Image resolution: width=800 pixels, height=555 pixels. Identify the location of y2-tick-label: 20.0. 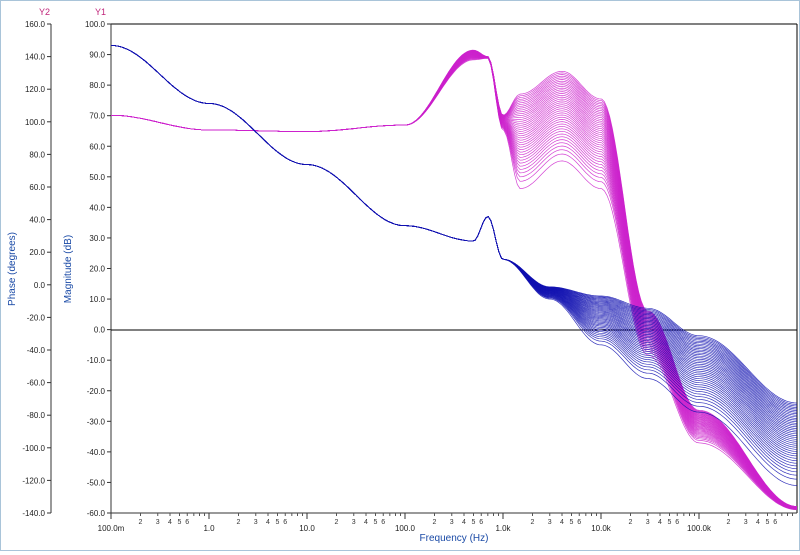
(37, 252).